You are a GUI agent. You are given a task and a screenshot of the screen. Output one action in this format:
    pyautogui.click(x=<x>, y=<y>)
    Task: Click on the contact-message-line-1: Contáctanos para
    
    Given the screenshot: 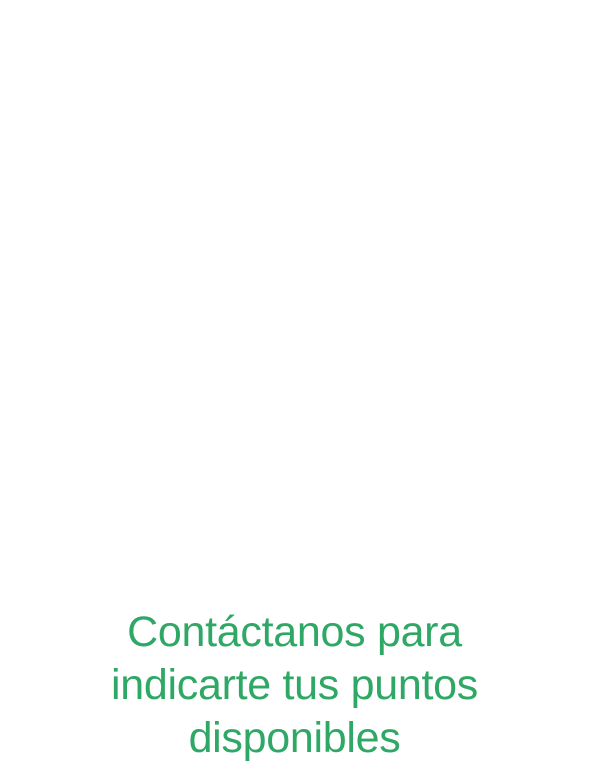 What is the action you would take?
    pyautogui.click(x=294, y=632)
    